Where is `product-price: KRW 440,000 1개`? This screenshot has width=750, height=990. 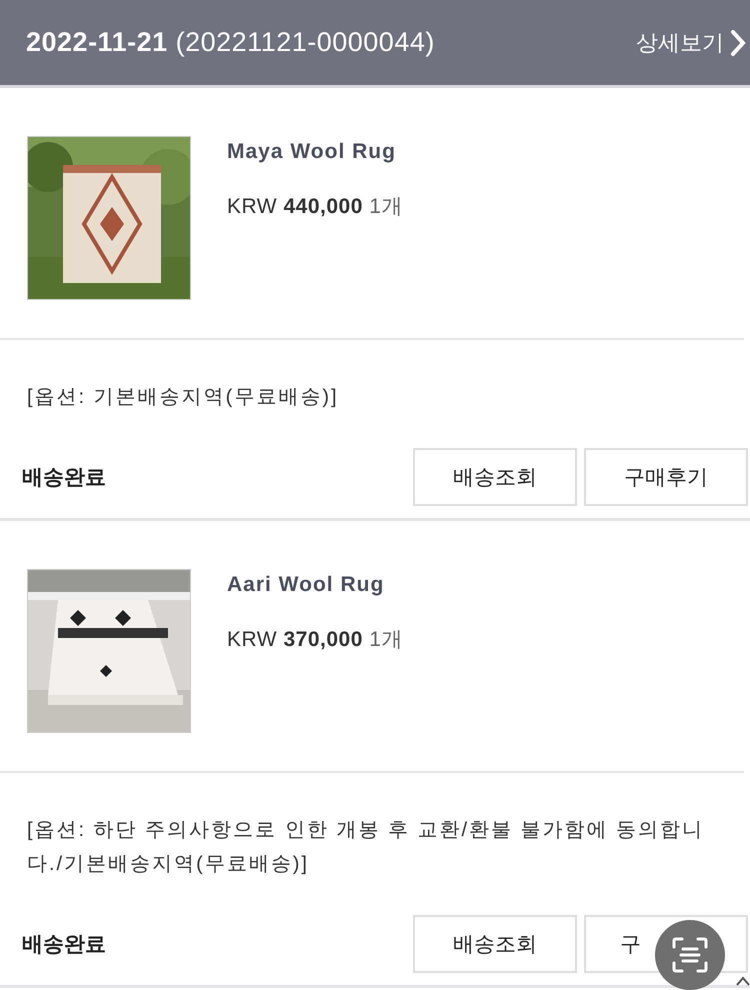 product-price: KRW 440,000 1개 is located at coordinates (315, 207).